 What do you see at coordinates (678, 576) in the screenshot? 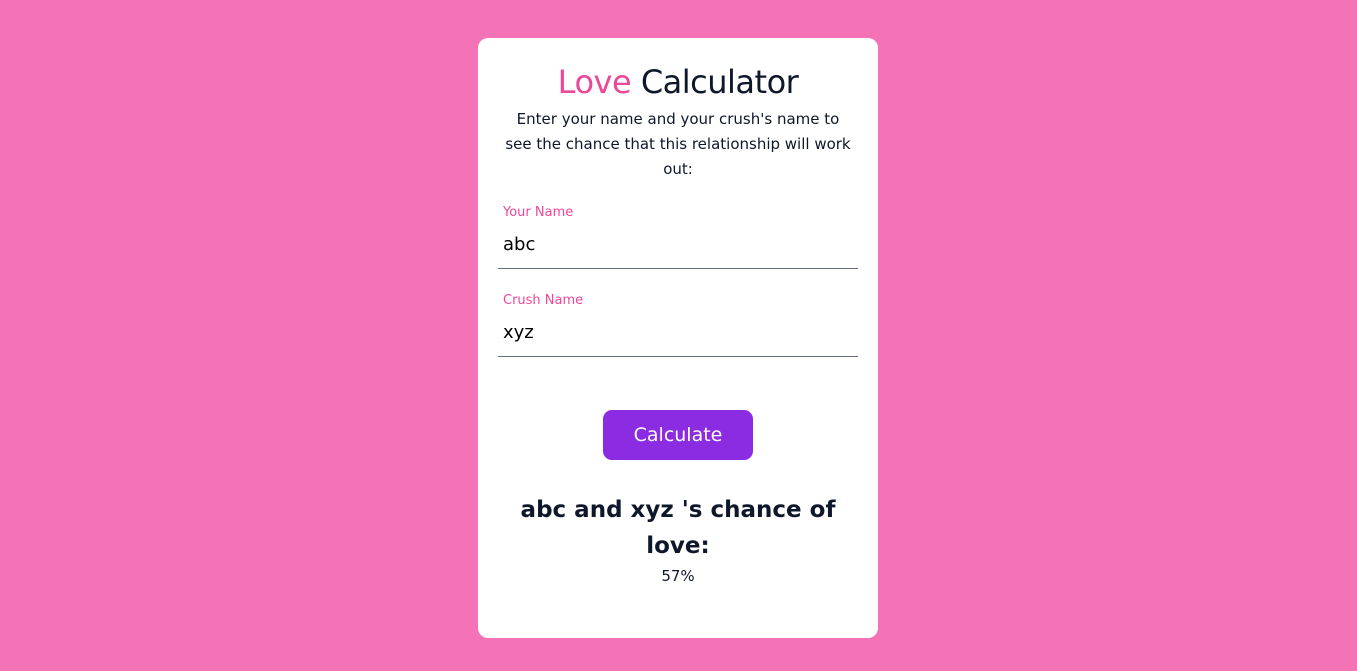
I see `result-percentage: 57%` at bounding box center [678, 576].